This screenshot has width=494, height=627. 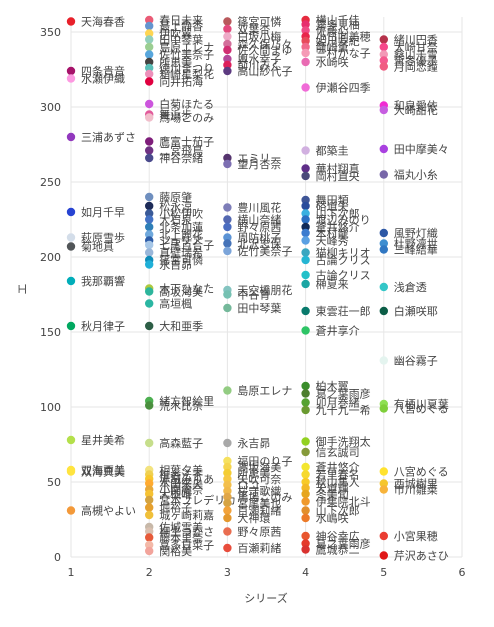 I want to click on data-point-label: 古論クリス, so click(x=343, y=260).